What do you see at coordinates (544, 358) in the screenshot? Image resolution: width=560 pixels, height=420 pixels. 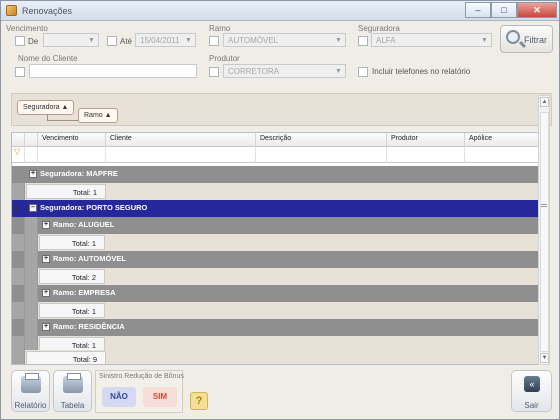 I see `scroll-down-icon: ▼` at bounding box center [544, 358].